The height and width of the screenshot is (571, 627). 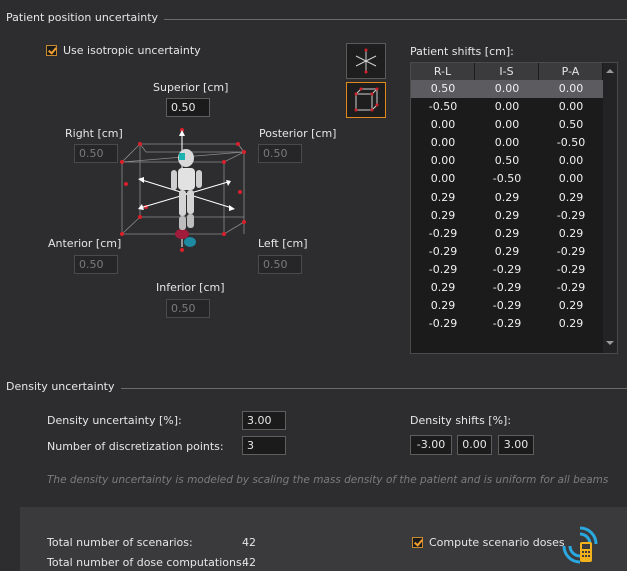 I want to click on superior-input: 0.50, so click(x=188, y=107).